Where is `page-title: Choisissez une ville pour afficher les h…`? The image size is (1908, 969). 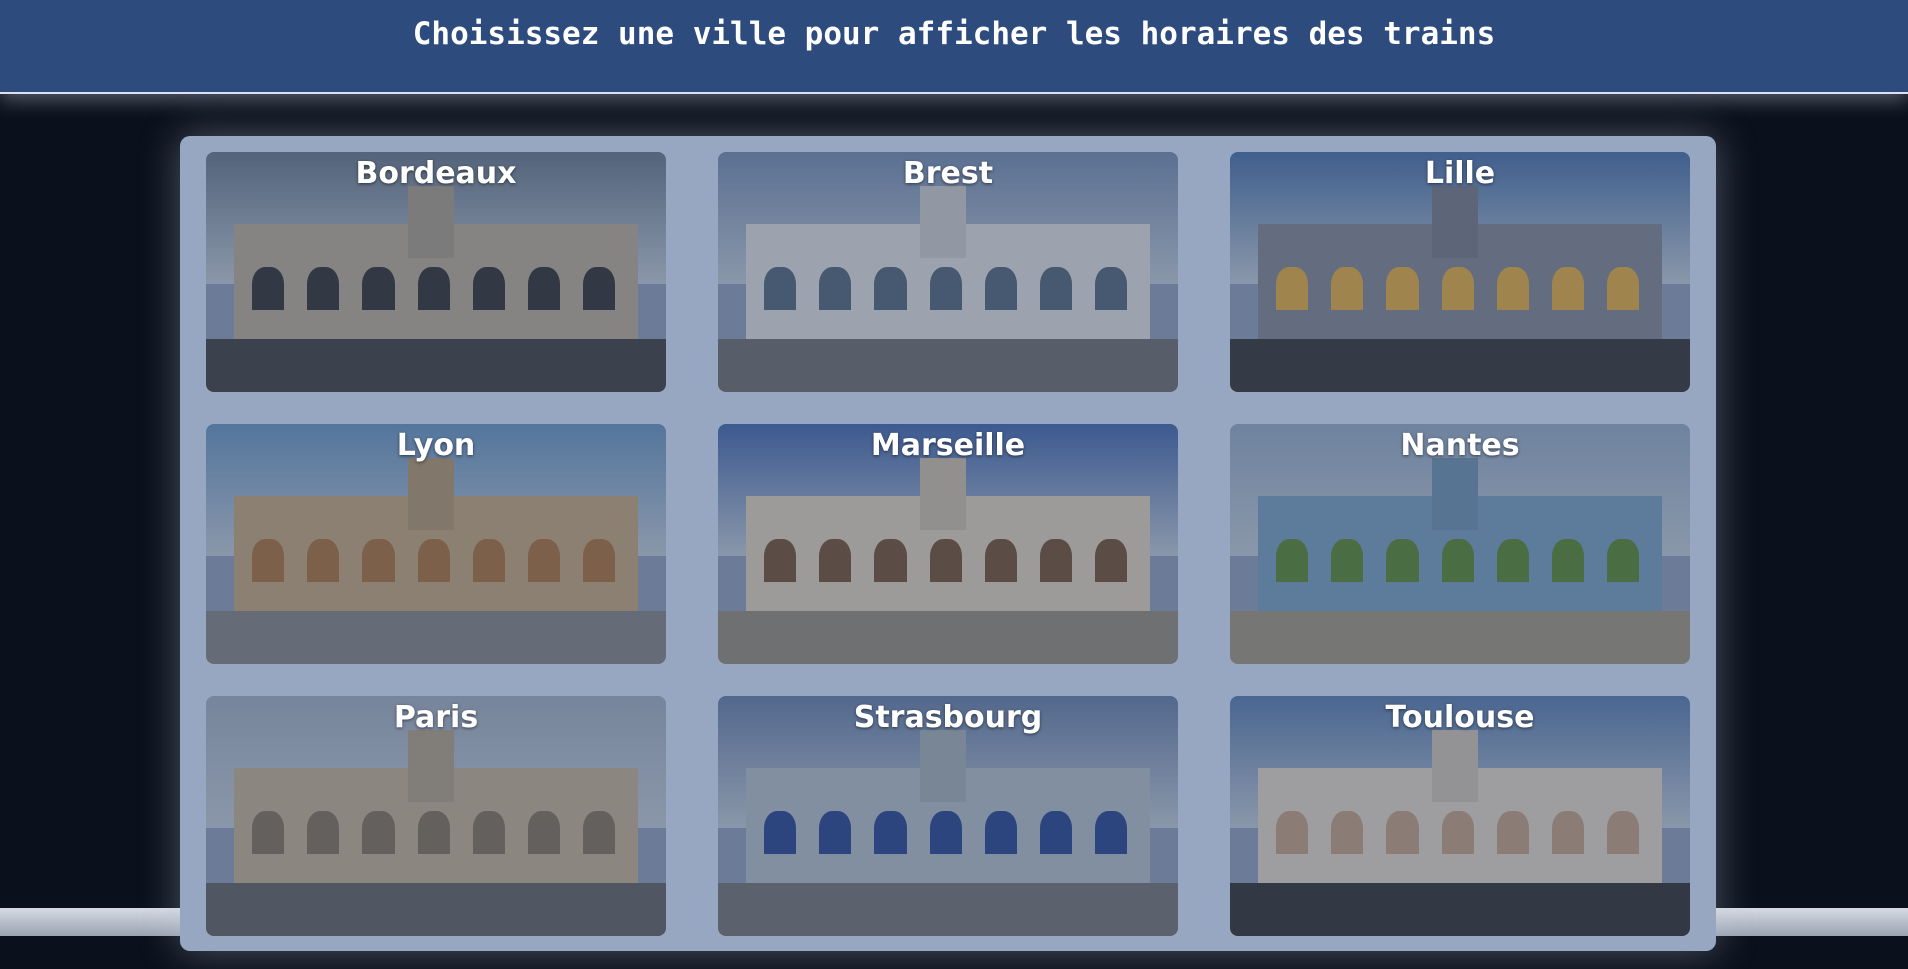 page-title: Choisissez une ville pour afficher les h… is located at coordinates (954, 34).